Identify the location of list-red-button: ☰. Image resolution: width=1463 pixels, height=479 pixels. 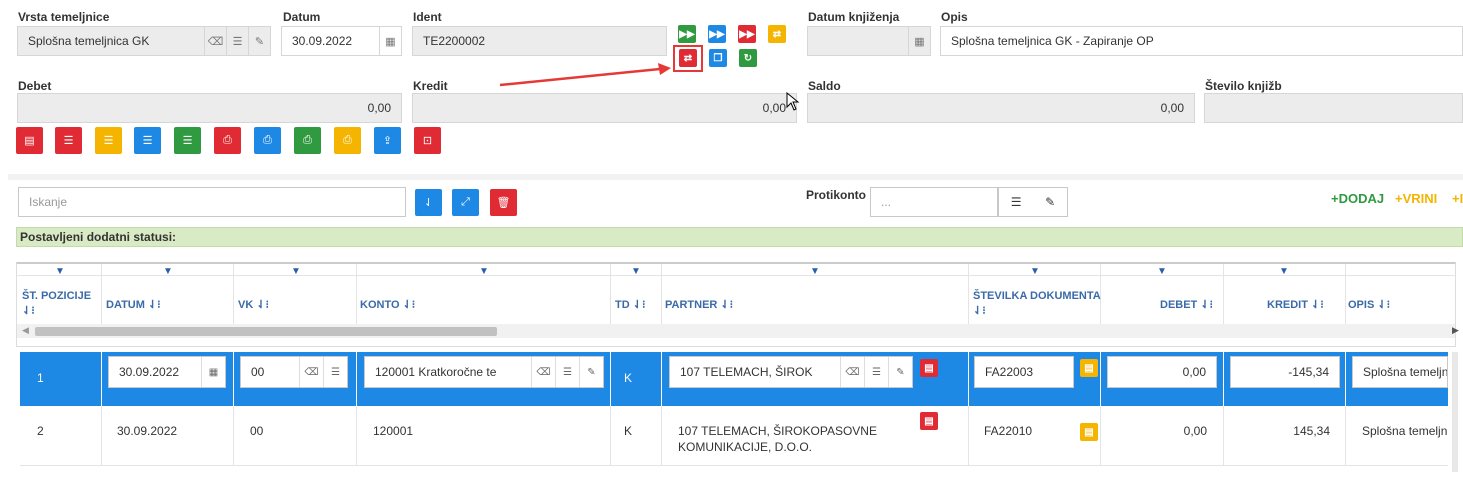
(68, 140).